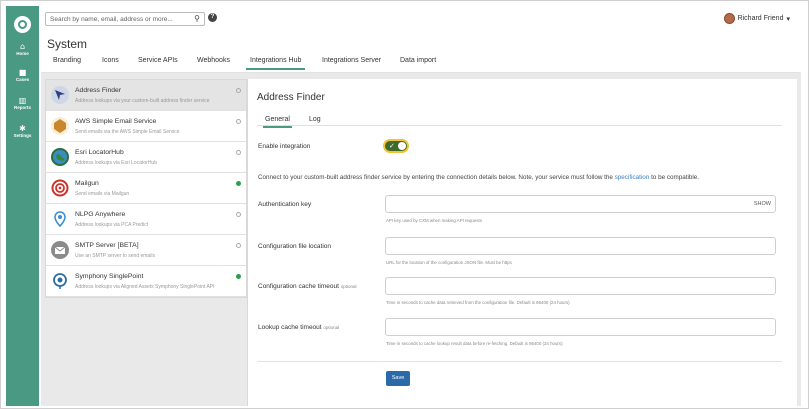 This screenshot has width=809, height=409. I want to click on list-item-title: Symphony SinglePoint, so click(109, 276).